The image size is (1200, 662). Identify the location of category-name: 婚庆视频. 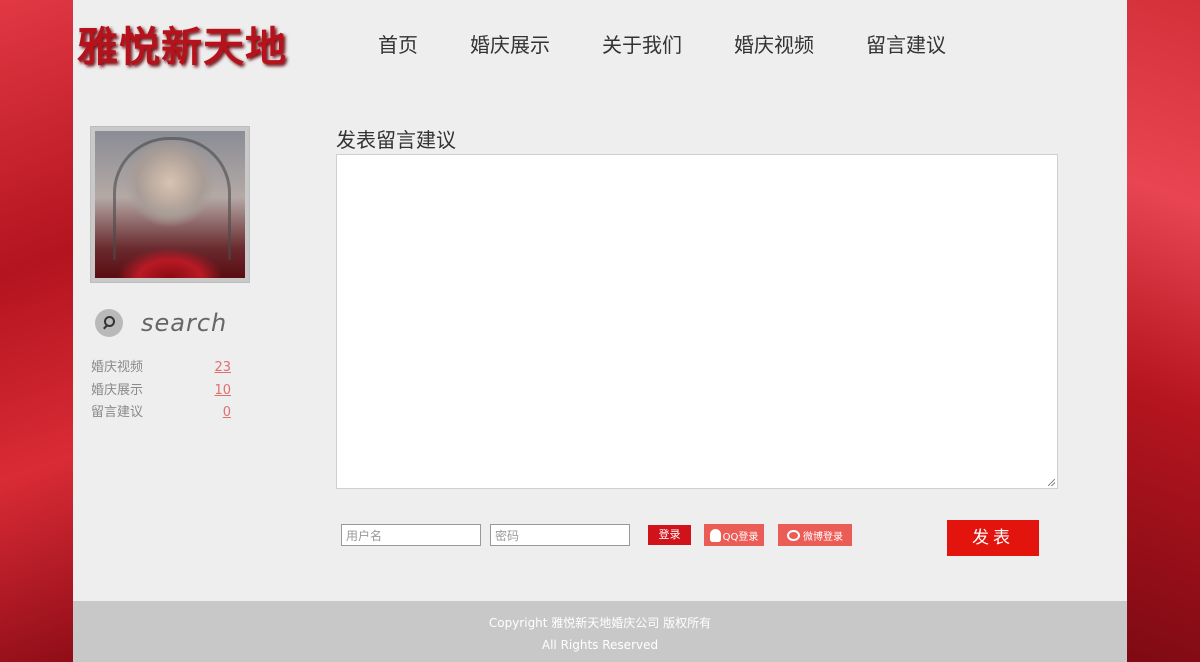
(117, 369).